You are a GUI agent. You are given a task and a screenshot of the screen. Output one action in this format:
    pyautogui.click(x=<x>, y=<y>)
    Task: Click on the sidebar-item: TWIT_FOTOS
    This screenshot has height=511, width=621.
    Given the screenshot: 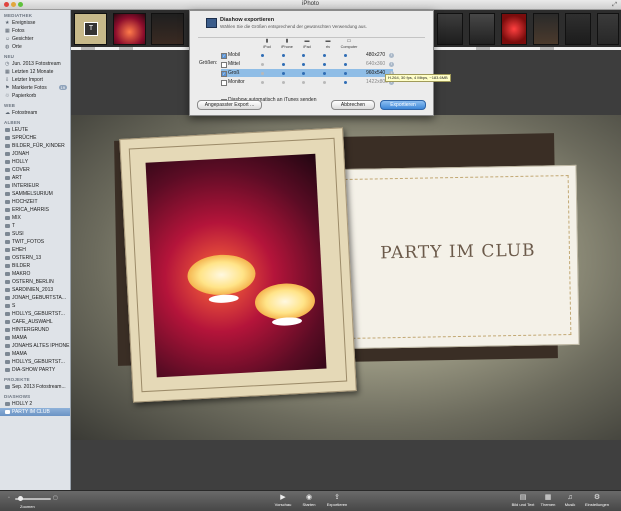 What is the action you would take?
    pyautogui.click(x=35, y=242)
    